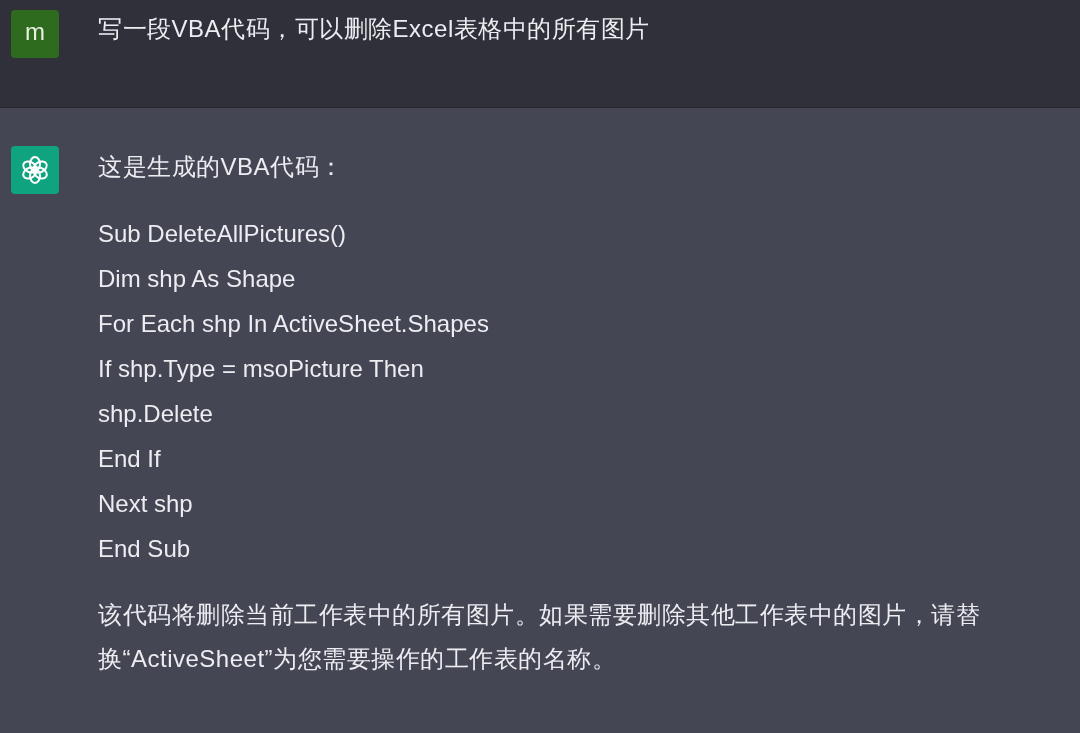 The width and height of the screenshot is (1080, 733). What do you see at coordinates (35, 34) in the screenshot?
I see `user-avatar: m` at bounding box center [35, 34].